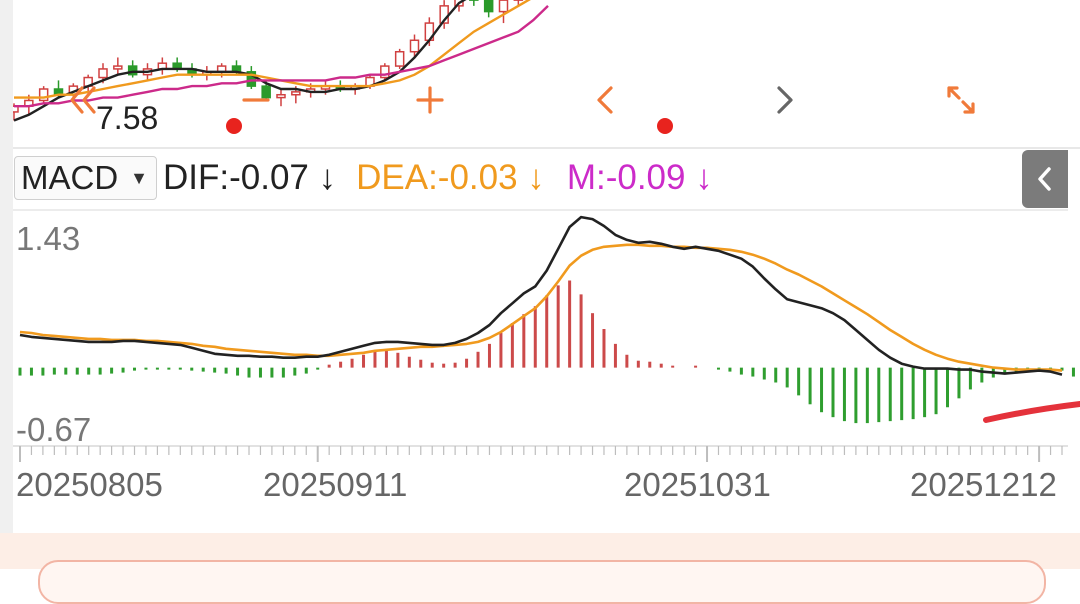 The height and width of the screenshot is (604, 1080). I want to click on x-tick-label: 20251031, so click(697, 485).